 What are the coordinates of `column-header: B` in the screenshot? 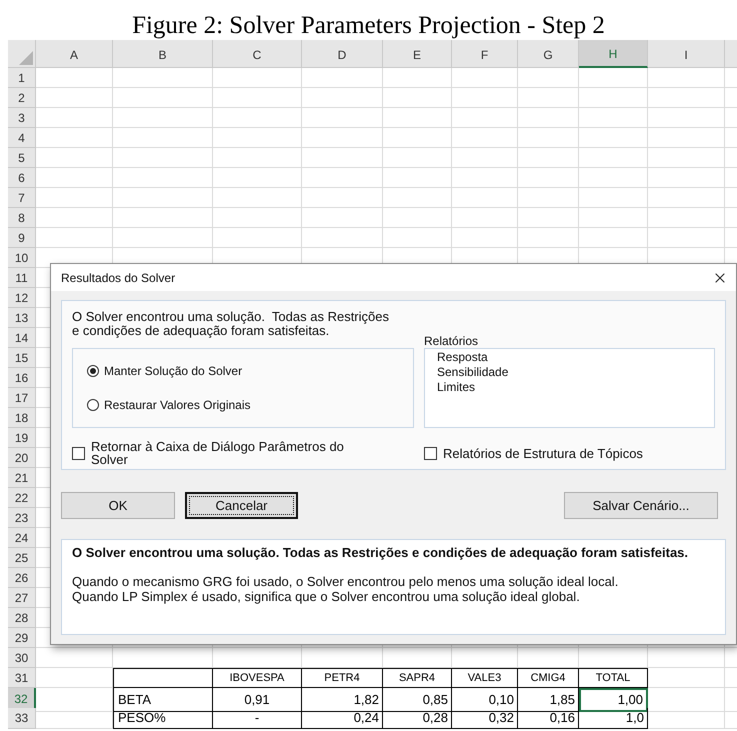 It's located at (163, 54).